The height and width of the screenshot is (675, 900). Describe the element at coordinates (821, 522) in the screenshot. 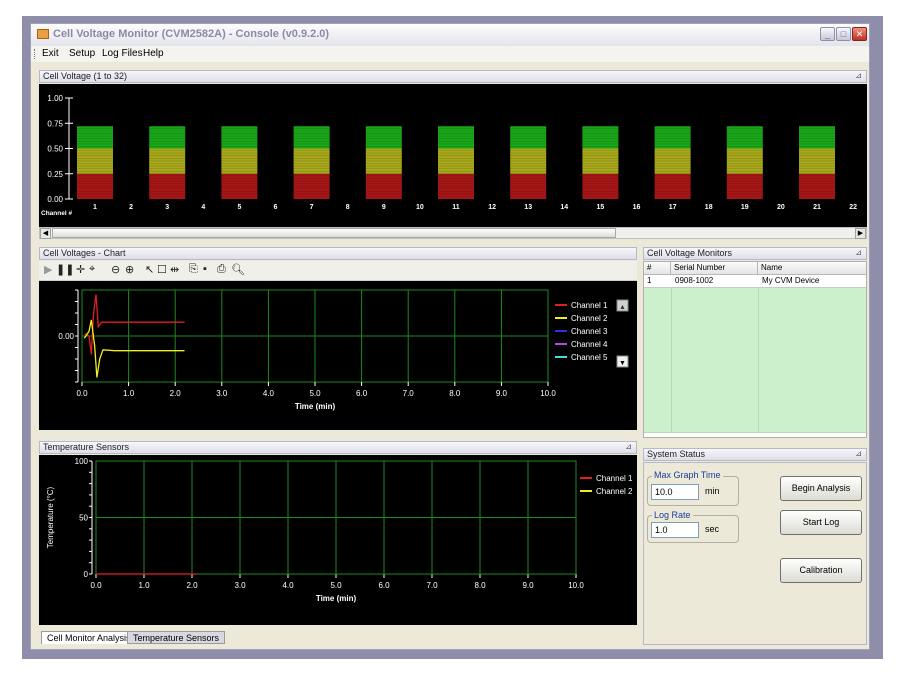

I see `start-log-button: Start Log` at that location.